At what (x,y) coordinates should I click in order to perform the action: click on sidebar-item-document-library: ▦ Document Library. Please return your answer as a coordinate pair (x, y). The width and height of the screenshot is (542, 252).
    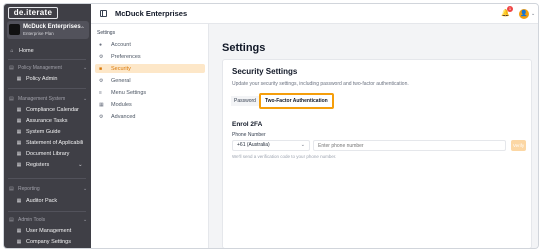
    Looking at the image, I should click on (43, 153).